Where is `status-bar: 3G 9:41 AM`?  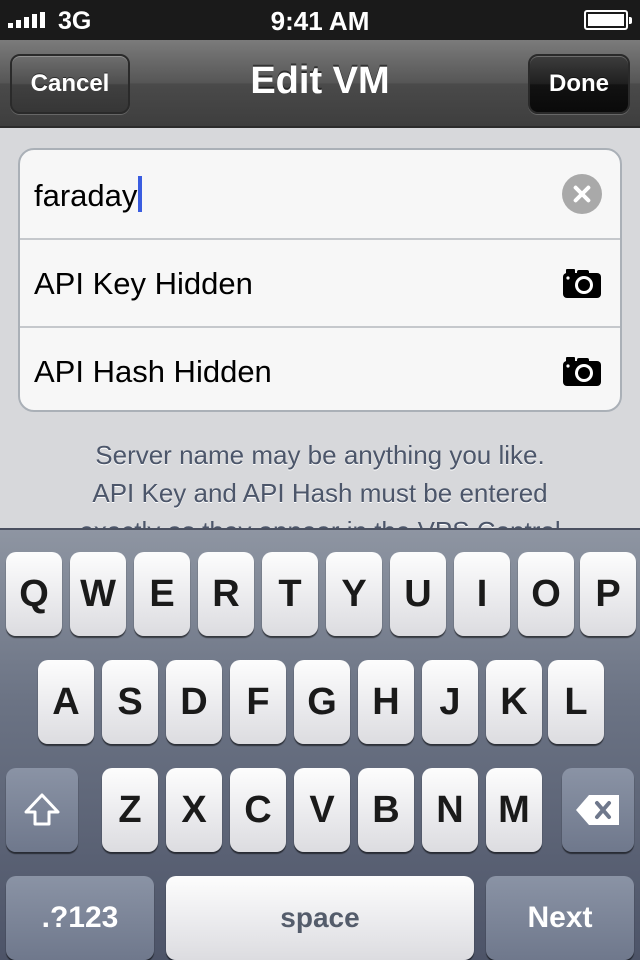 status-bar: 3G 9:41 AM is located at coordinates (320, 20).